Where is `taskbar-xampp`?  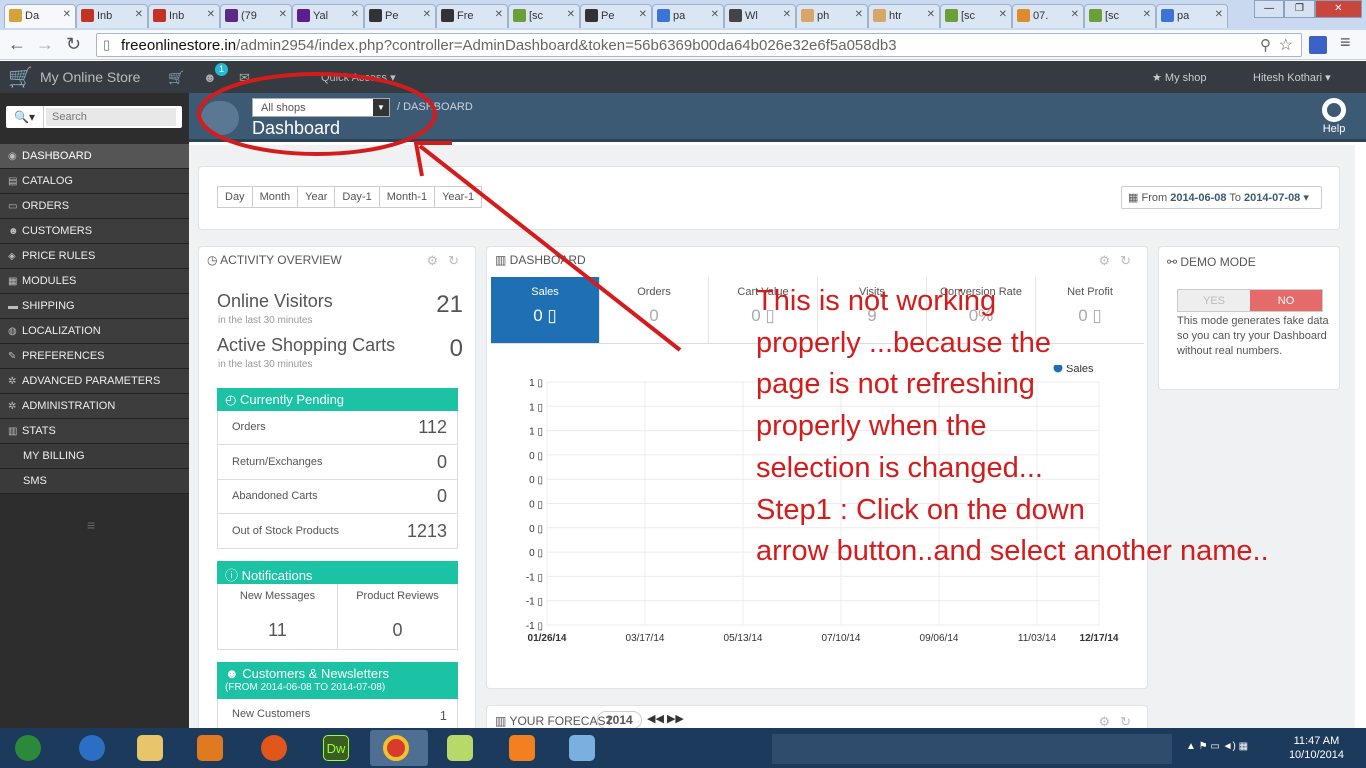 taskbar-xampp is located at coordinates (522, 748).